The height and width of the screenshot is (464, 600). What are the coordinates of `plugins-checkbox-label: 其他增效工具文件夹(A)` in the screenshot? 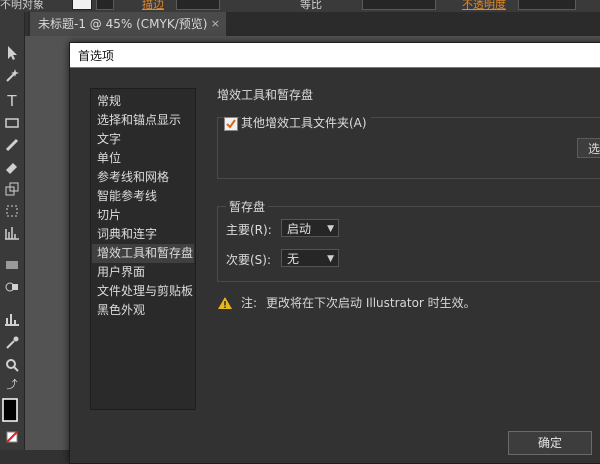 It's located at (306, 122).